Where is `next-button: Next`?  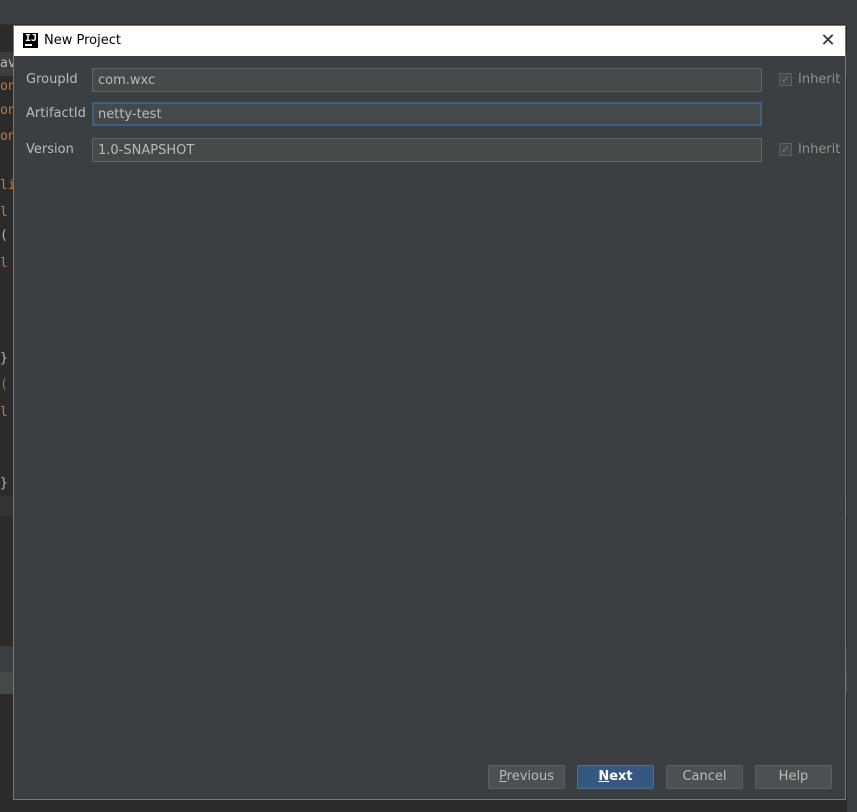 next-button: Next is located at coordinates (615, 777).